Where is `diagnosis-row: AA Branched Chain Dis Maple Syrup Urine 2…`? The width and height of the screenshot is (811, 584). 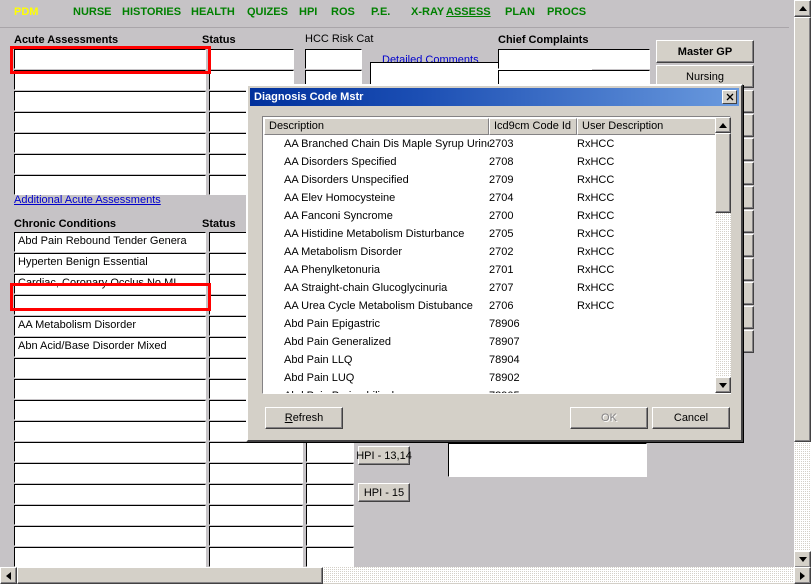 diagnosis-row: AA Branched Chain Dis Maple Syrup Urine 2… is located at coordinates (490, 144).